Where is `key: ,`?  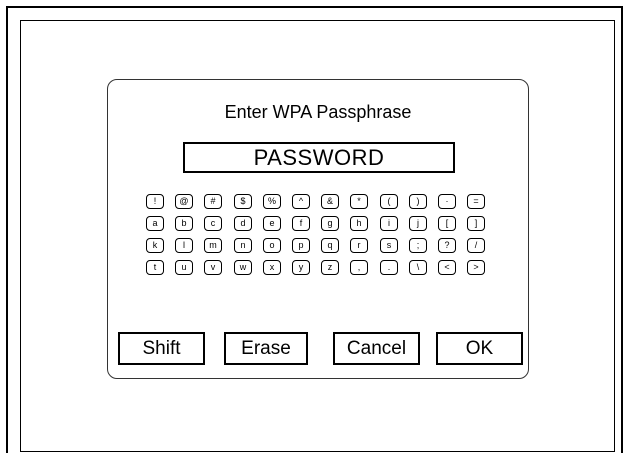 key: , is located at coordinates (359, 267).